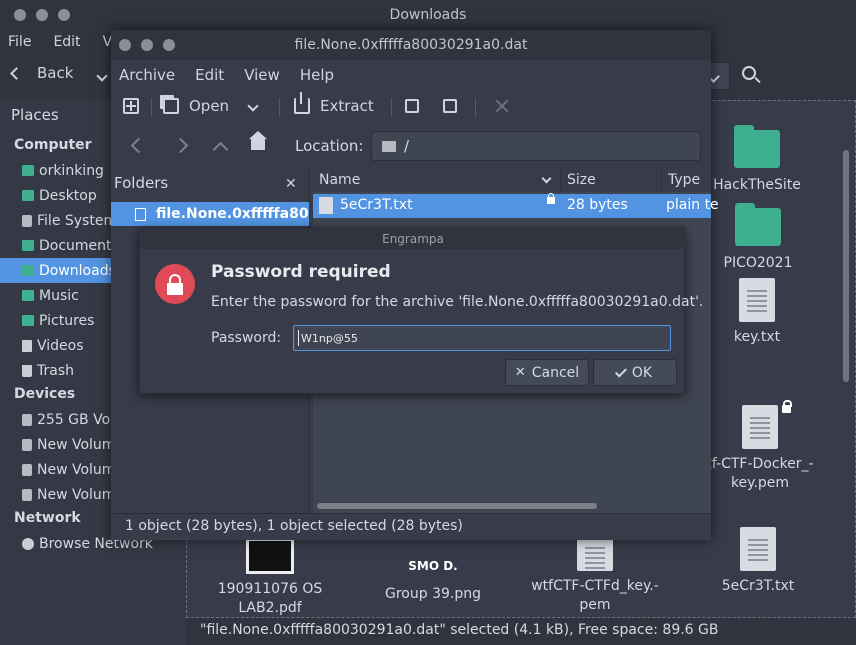 This screenshot has height=645, width=856. Describe the element at coordinates (147, 75) in the screenshot. I see `menu-archive: Archive` at that location.